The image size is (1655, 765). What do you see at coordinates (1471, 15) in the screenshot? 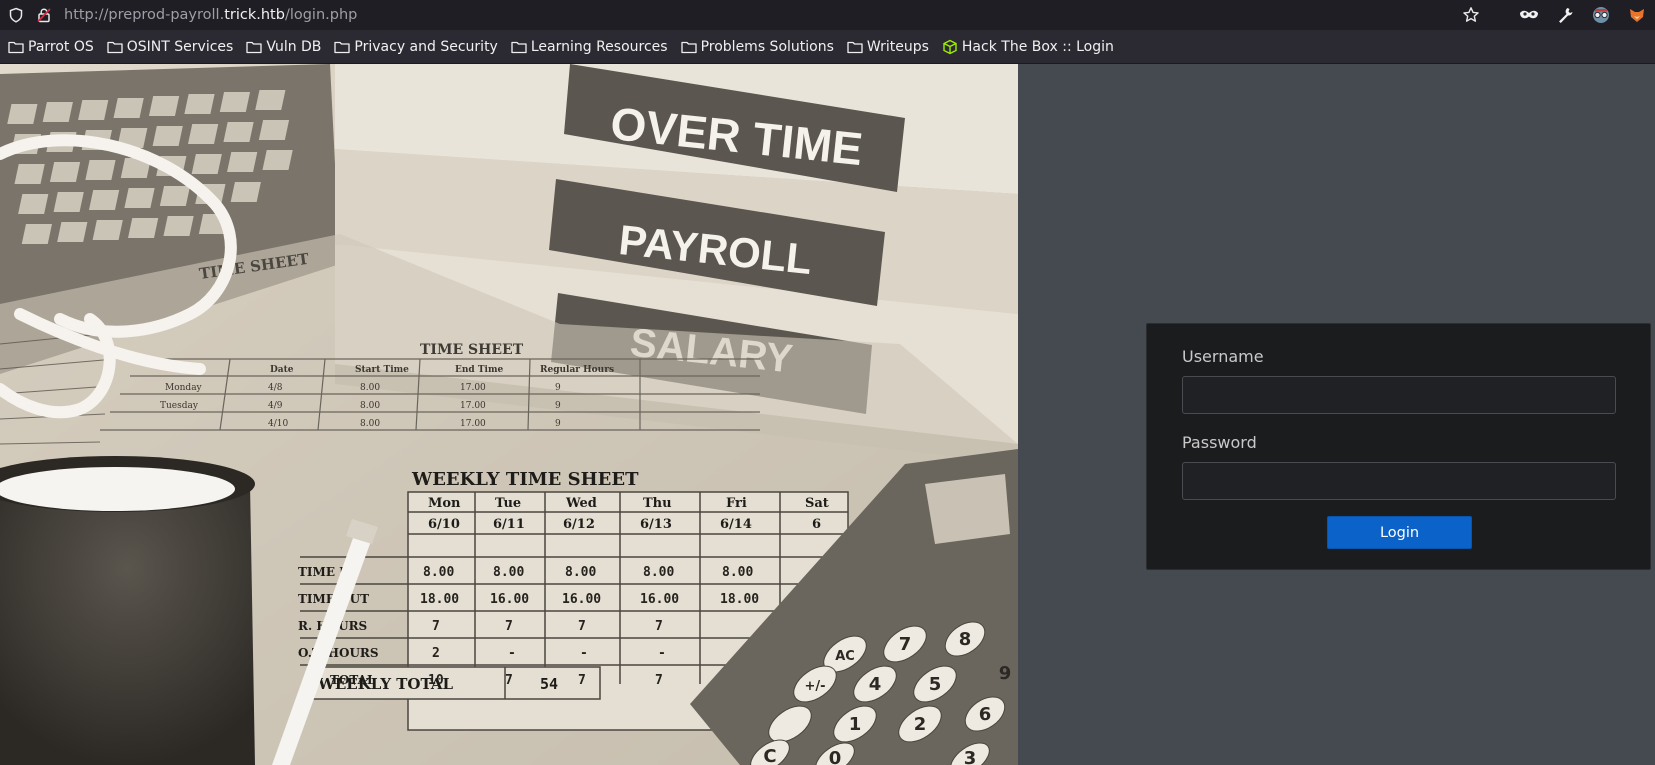
I see `star-icon` at bounding box center [1471, 15].